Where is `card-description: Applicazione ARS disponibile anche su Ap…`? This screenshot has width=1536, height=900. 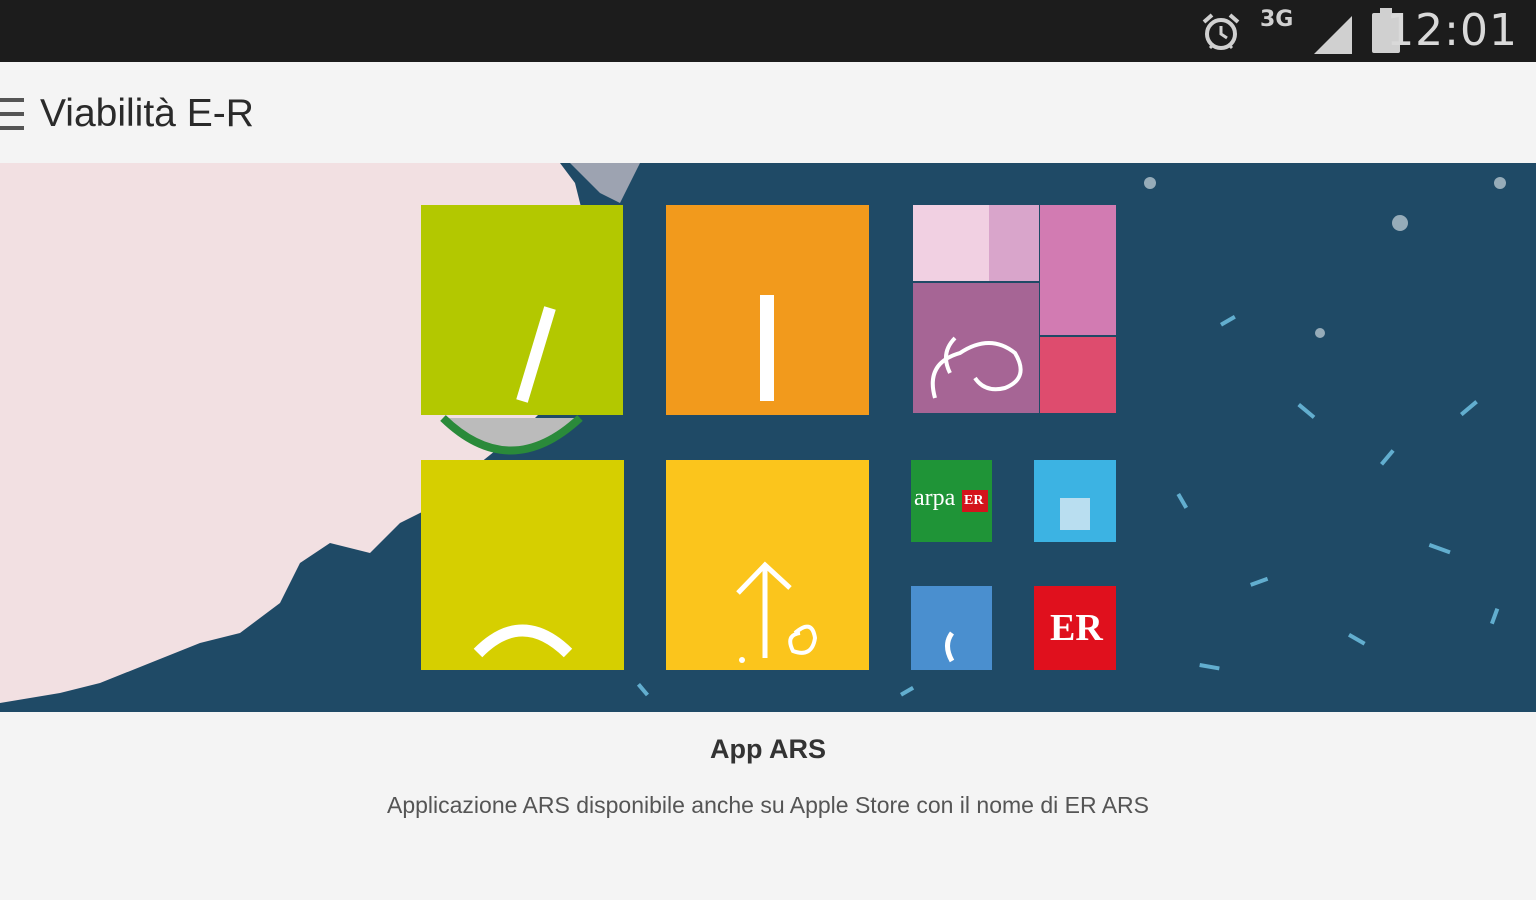 card-description: Applicazione ARS disponibile anche su Ap… is located at coordinates (767, 805).